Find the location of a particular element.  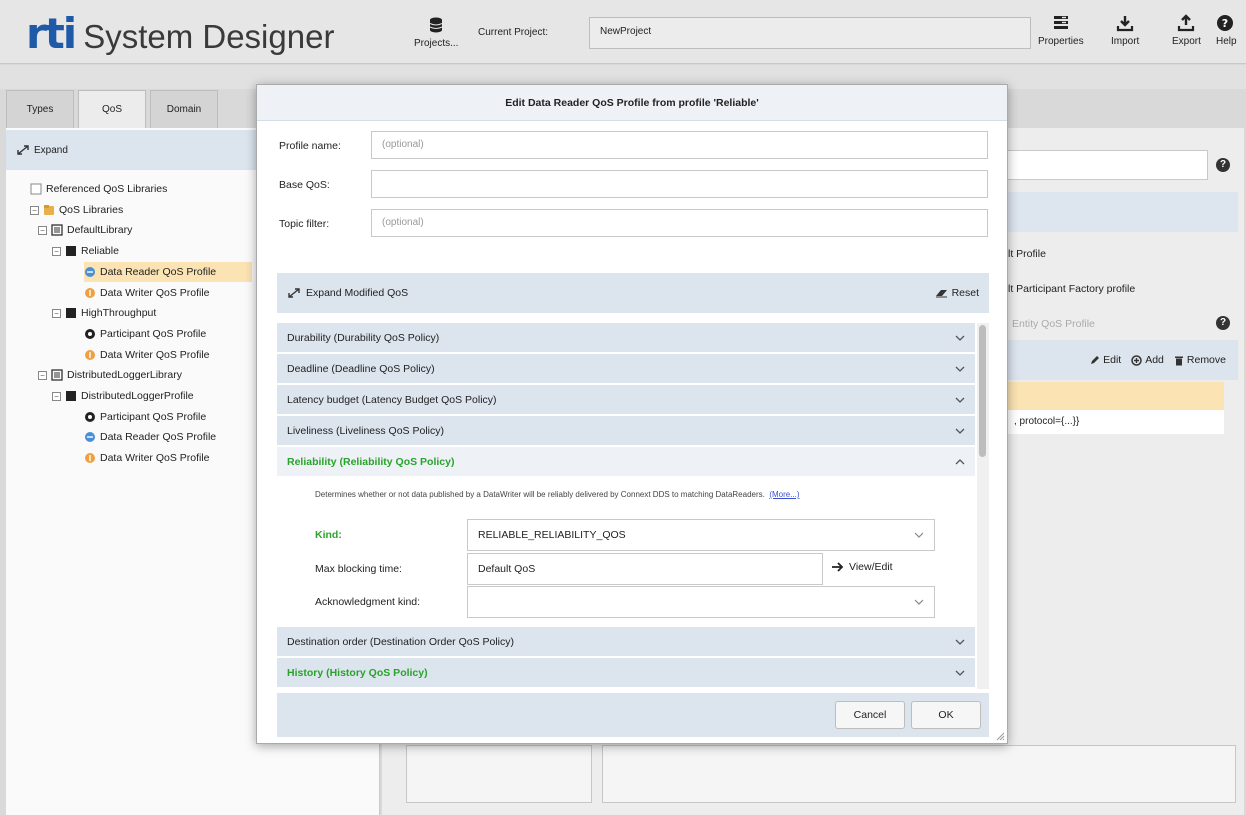

right-lower-panel-left is located at coordinates (499, 774).